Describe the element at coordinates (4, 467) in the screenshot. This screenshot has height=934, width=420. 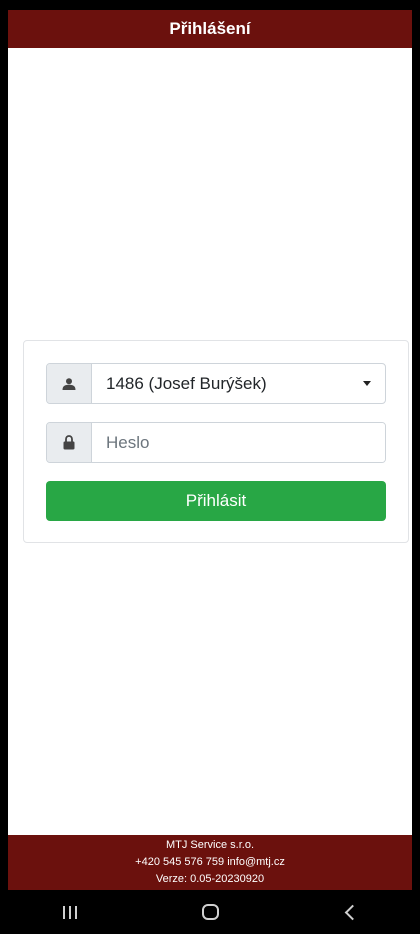
I see `device-frame-left` at that location.